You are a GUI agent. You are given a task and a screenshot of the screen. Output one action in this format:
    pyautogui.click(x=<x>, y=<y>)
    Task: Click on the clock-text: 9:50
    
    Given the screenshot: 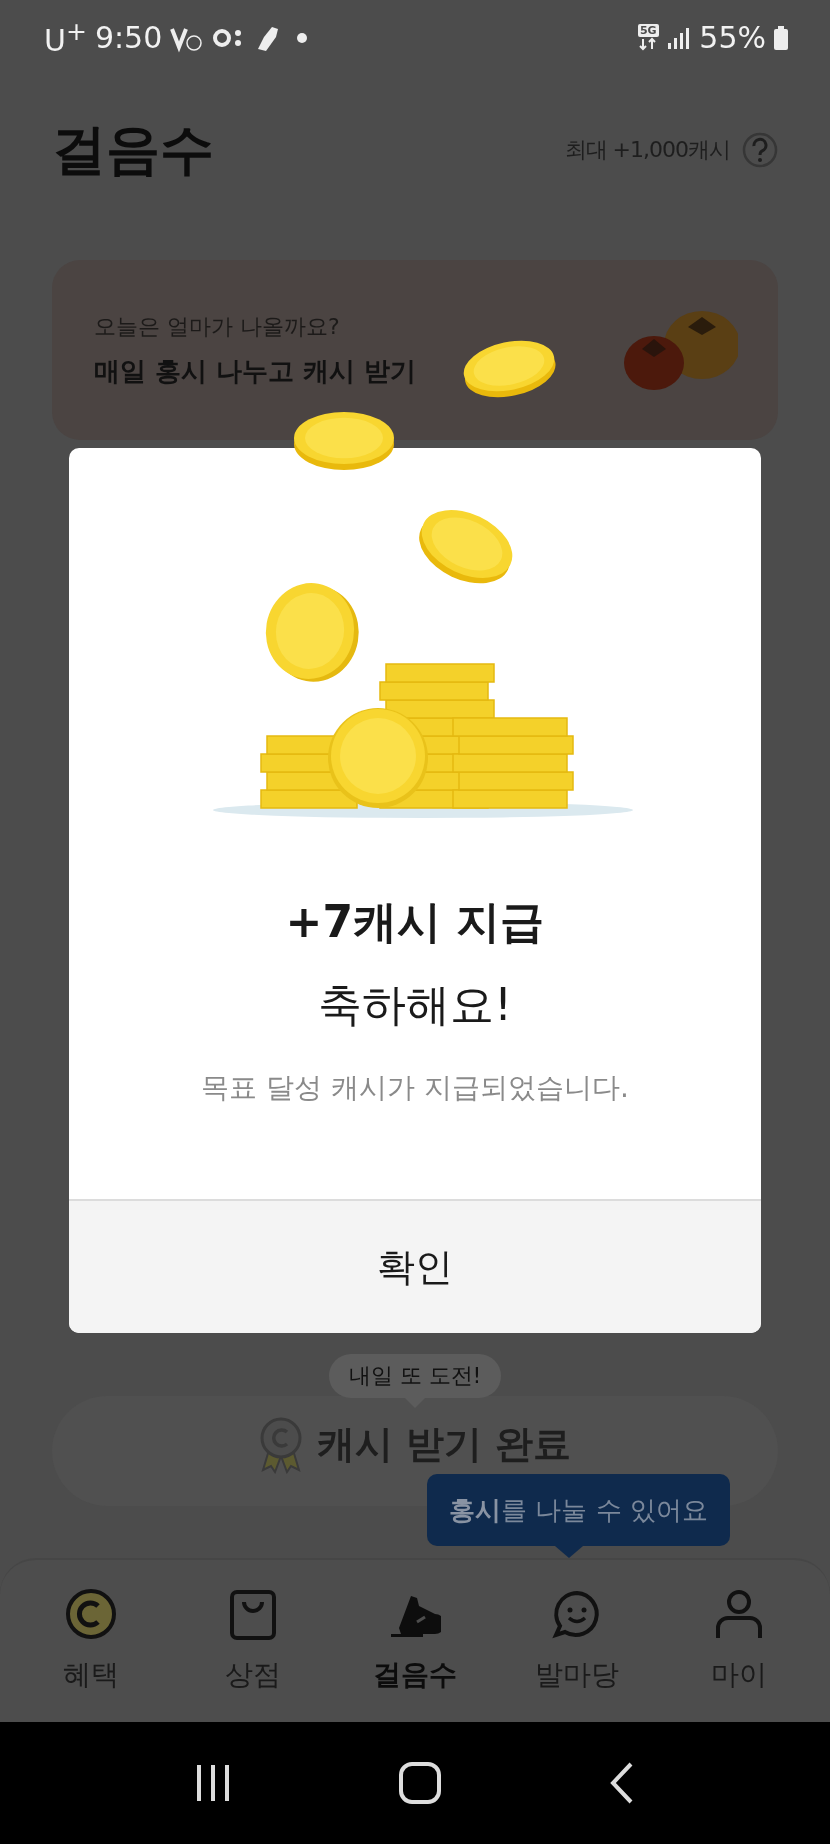 What is the action you would take?
    pyautogui.click(x=128, y=37)
    